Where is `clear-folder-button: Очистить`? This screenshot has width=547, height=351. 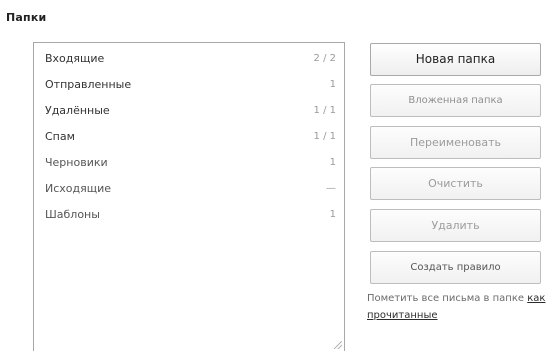
clear-folder-button: Очистить is located at coordinates (455, 183).